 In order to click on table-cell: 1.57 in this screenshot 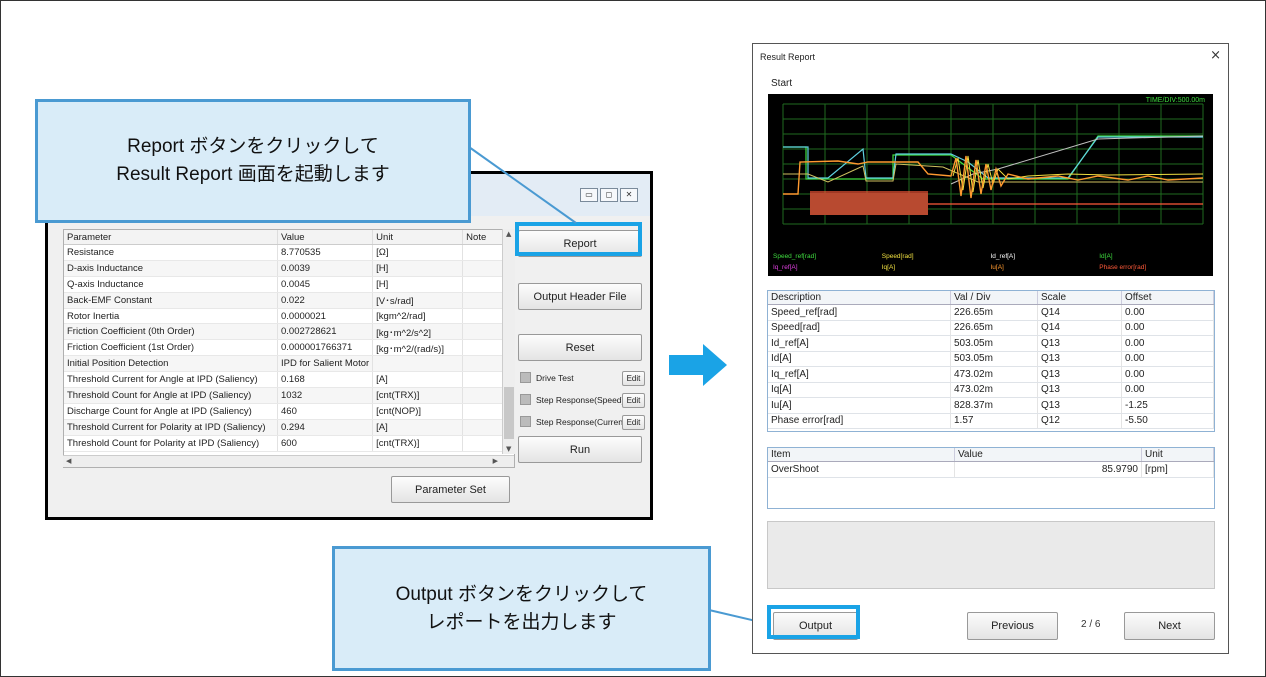, I will do `click(994, 421)`.